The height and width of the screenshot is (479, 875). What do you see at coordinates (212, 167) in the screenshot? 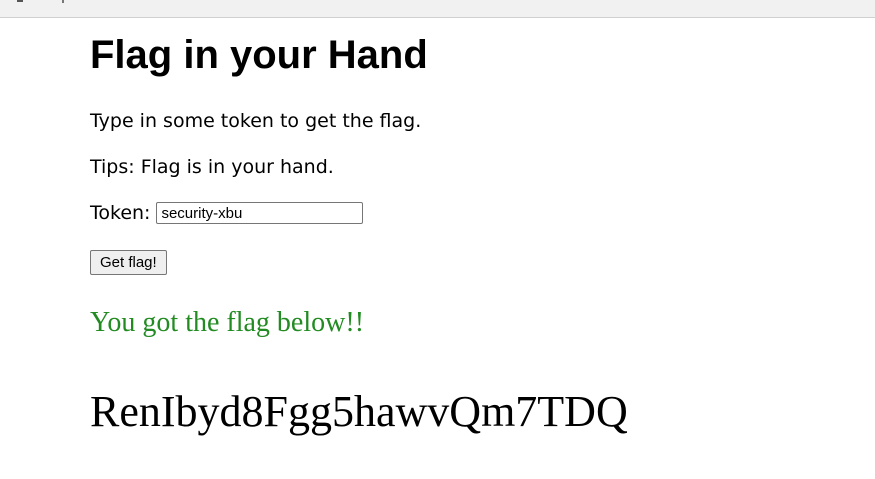
I see `tips-text: Tips: Flag is in your hand.` at bounding box center [212, 167].